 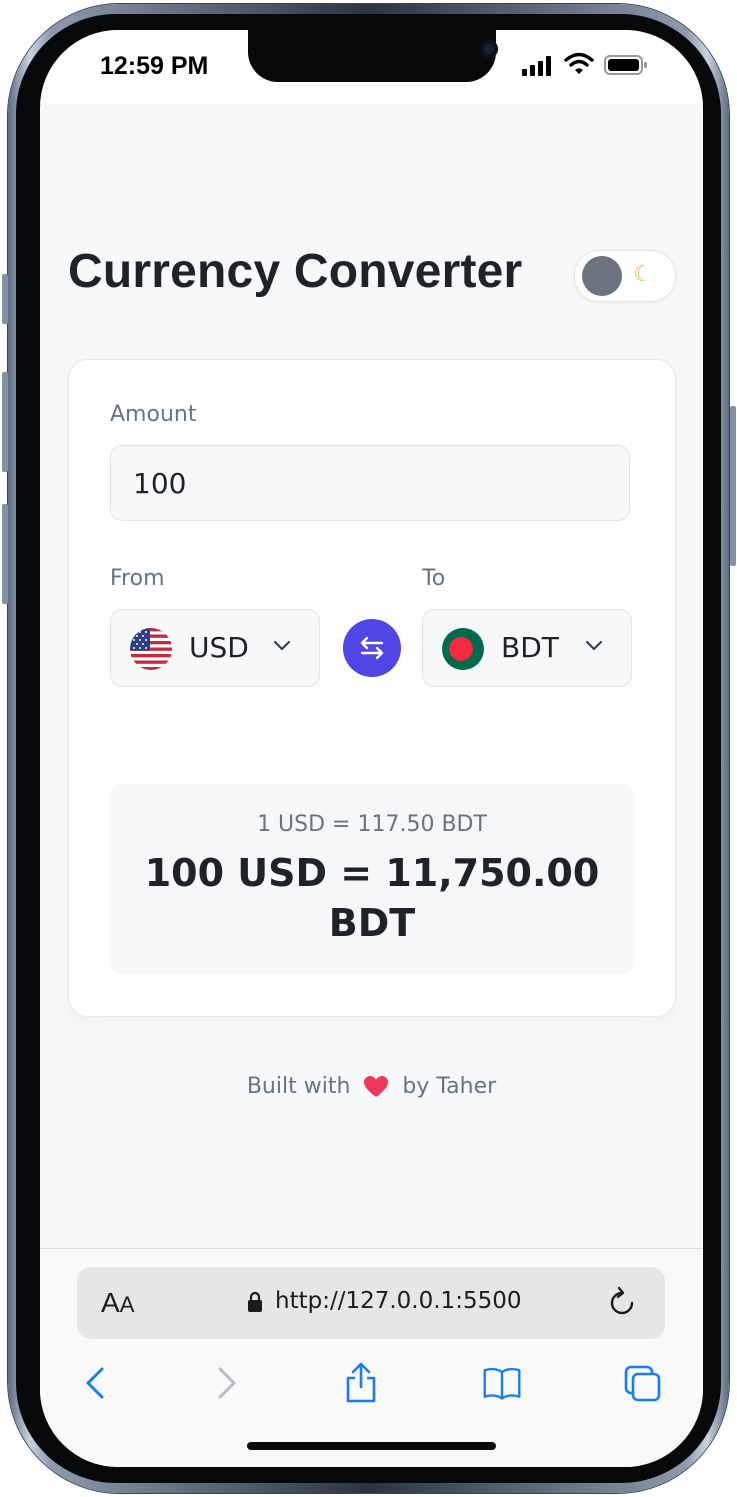 I want to click on notch, so click(x=373, y=56).